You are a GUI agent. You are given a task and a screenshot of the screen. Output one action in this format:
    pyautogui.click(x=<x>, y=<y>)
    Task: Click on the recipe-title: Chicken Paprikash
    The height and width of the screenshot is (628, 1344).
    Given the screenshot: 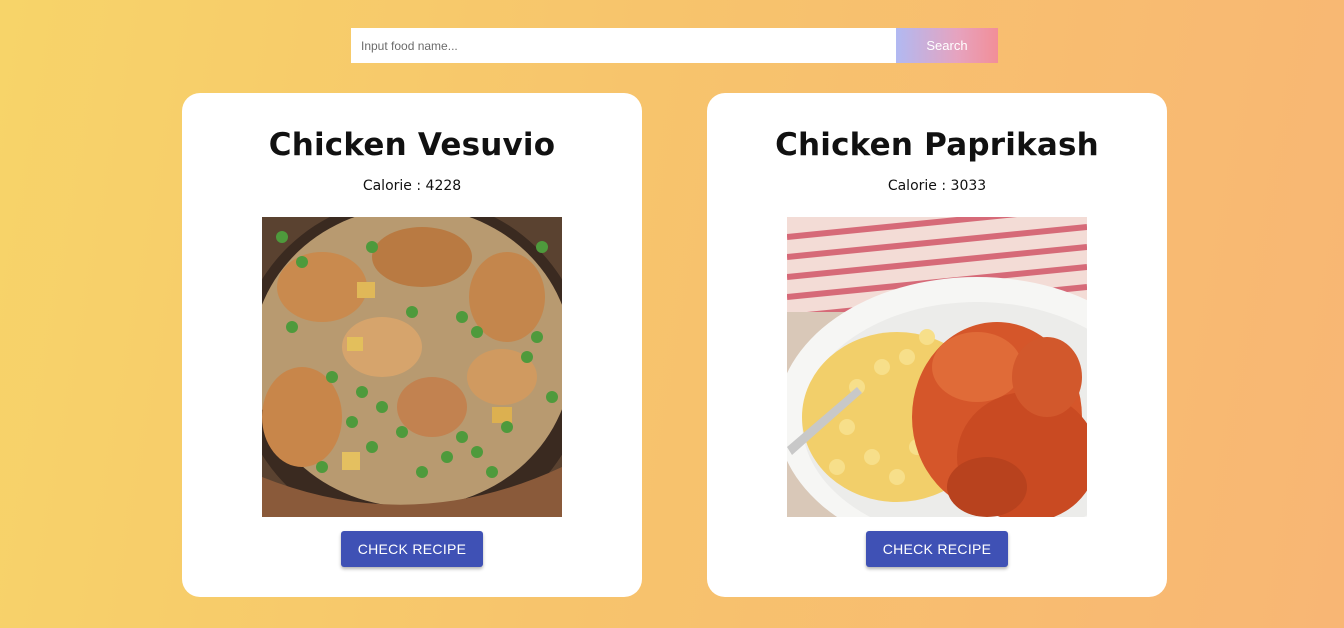 What is the action you would take?
    pyautogui.click(x=937, y=145)
    